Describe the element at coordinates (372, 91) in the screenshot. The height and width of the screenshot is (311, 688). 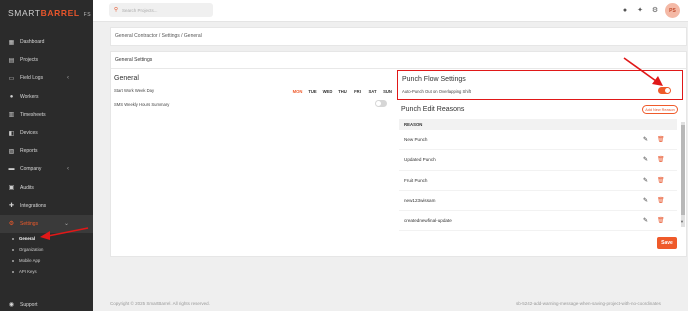
I see `day-sat: SAT` at that location.